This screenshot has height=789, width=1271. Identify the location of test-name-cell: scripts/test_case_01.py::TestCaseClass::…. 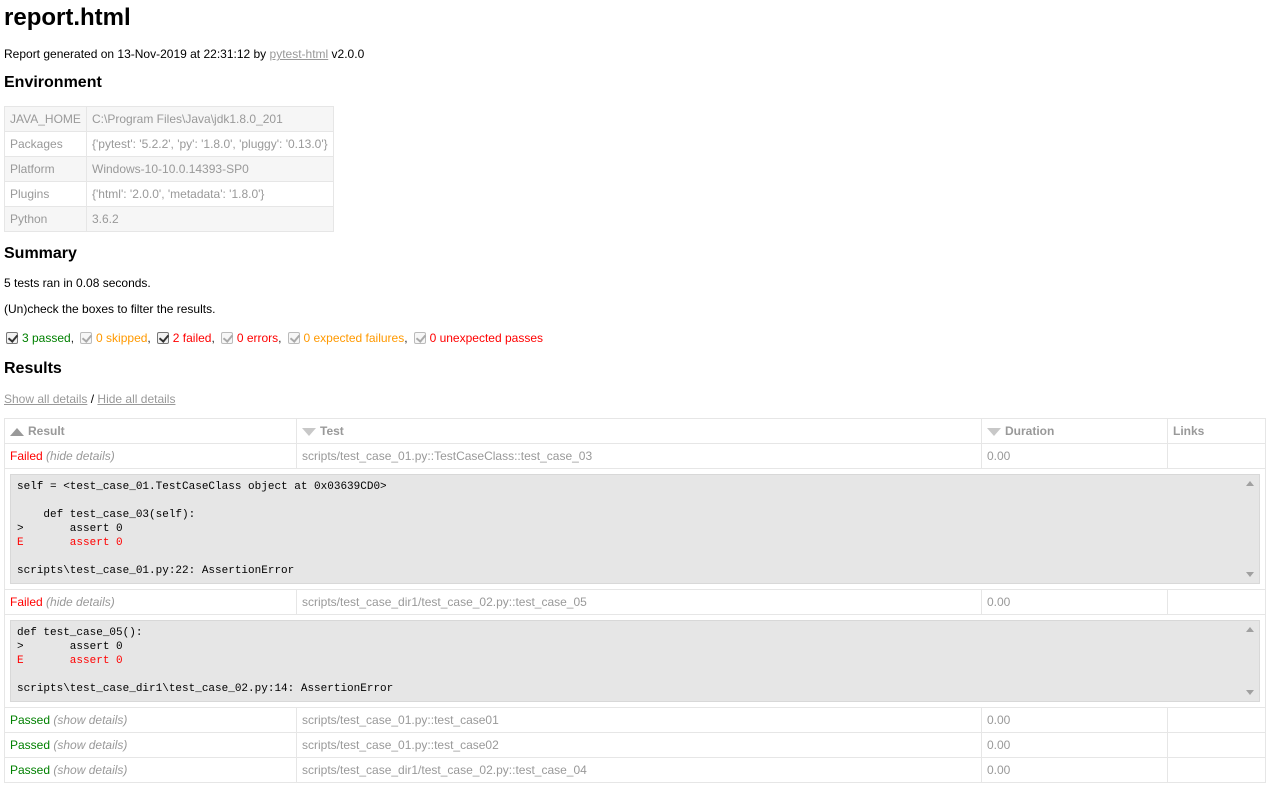
(639, 456).